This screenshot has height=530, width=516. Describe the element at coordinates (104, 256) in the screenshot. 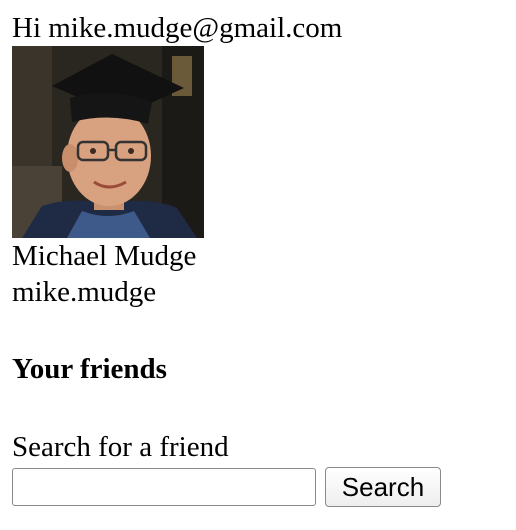

I see `profile-full-name: Michael Mudge` at that location.